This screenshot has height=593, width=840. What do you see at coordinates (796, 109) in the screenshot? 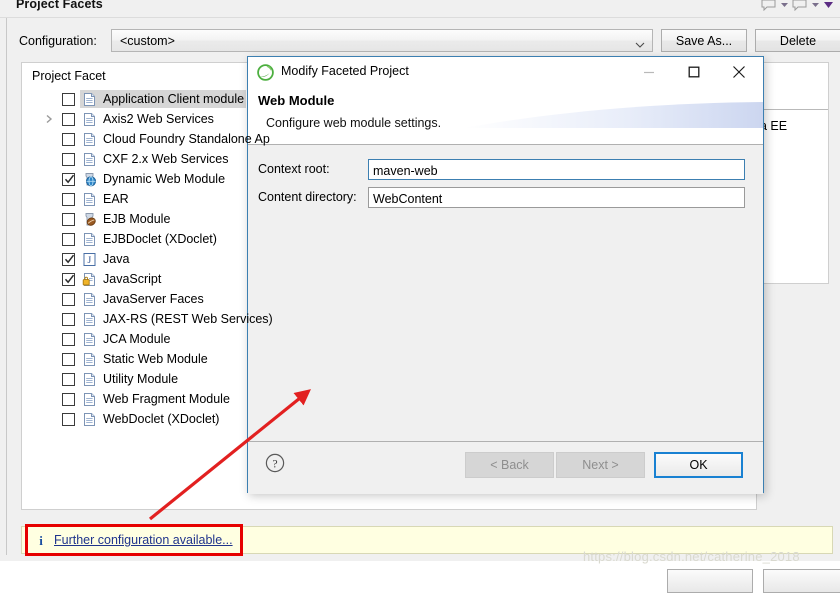
I see `panel-divider` at bounding box center [796, 109].